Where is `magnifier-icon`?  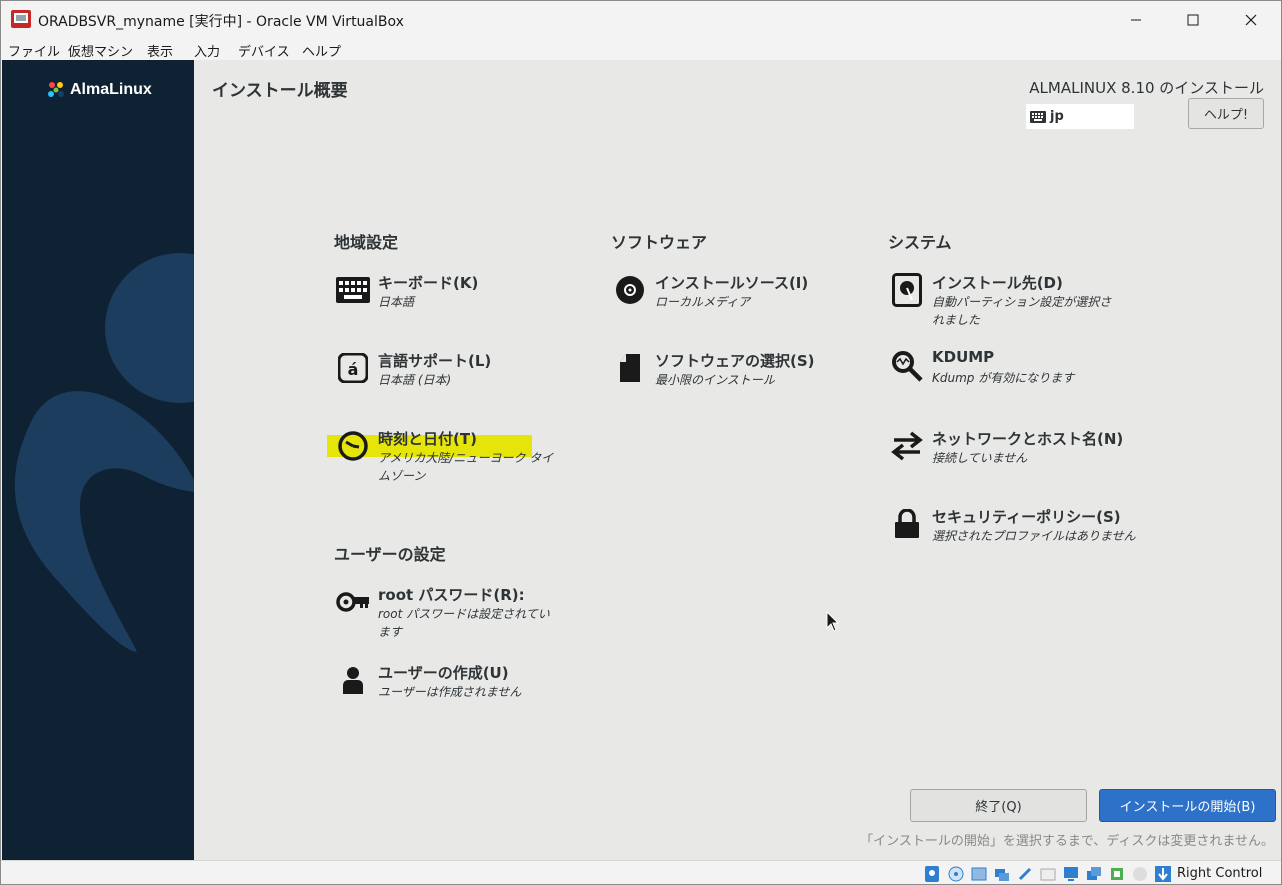
magnifier-icon is located at coordinates (907, 366).